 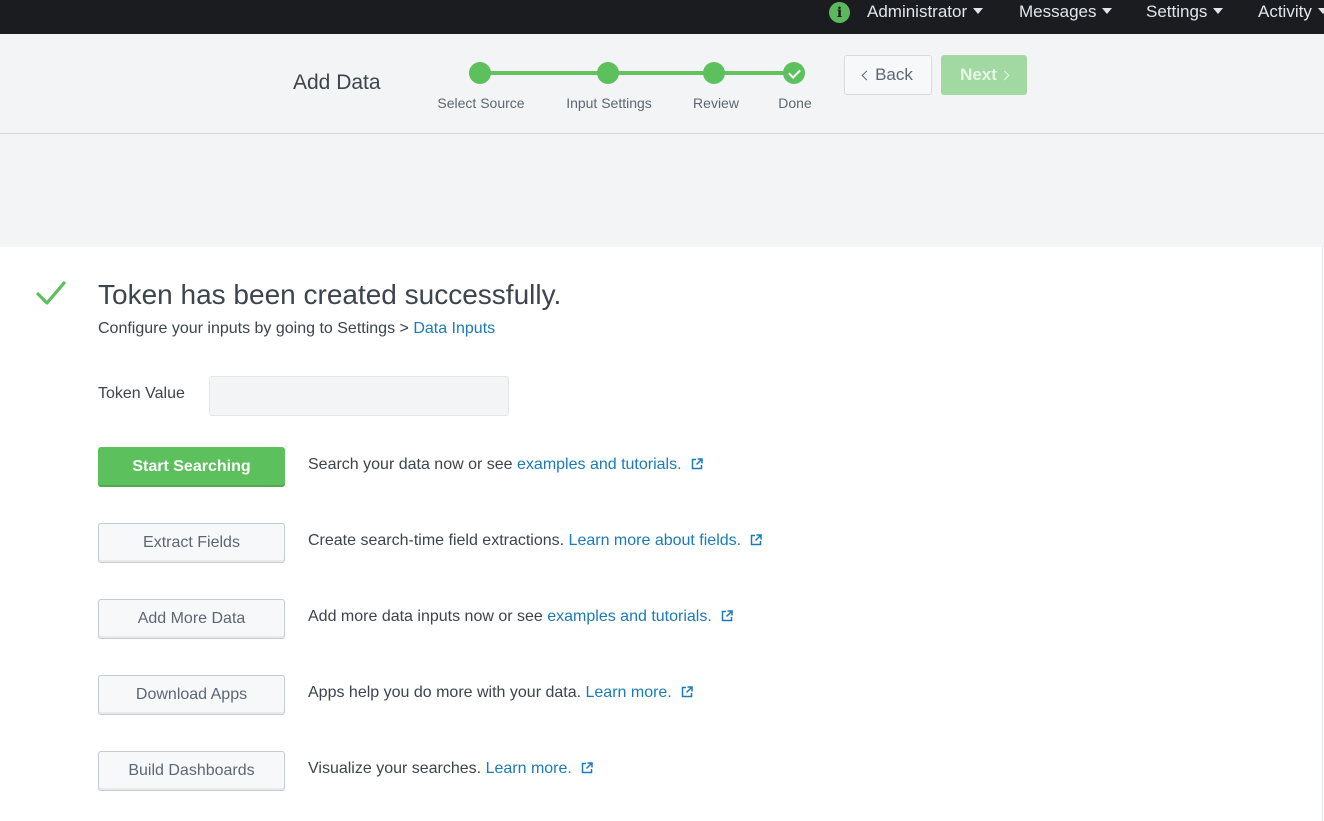 What do you see at coordinates (794, 73) in the screenshot?
I see `step-done-check-icon` at bounding box center [794, 73].